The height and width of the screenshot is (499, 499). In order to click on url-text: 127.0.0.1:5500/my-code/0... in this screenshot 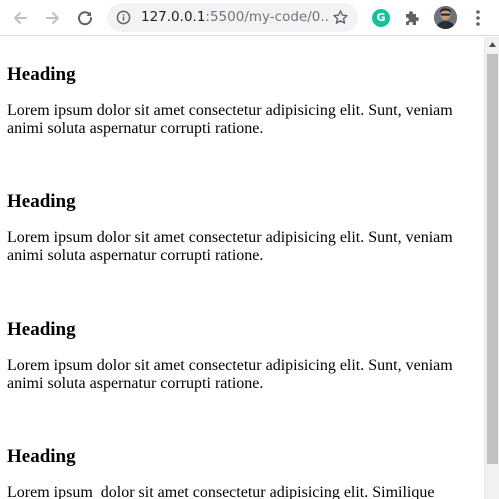, I will do `click(235, 17)`.